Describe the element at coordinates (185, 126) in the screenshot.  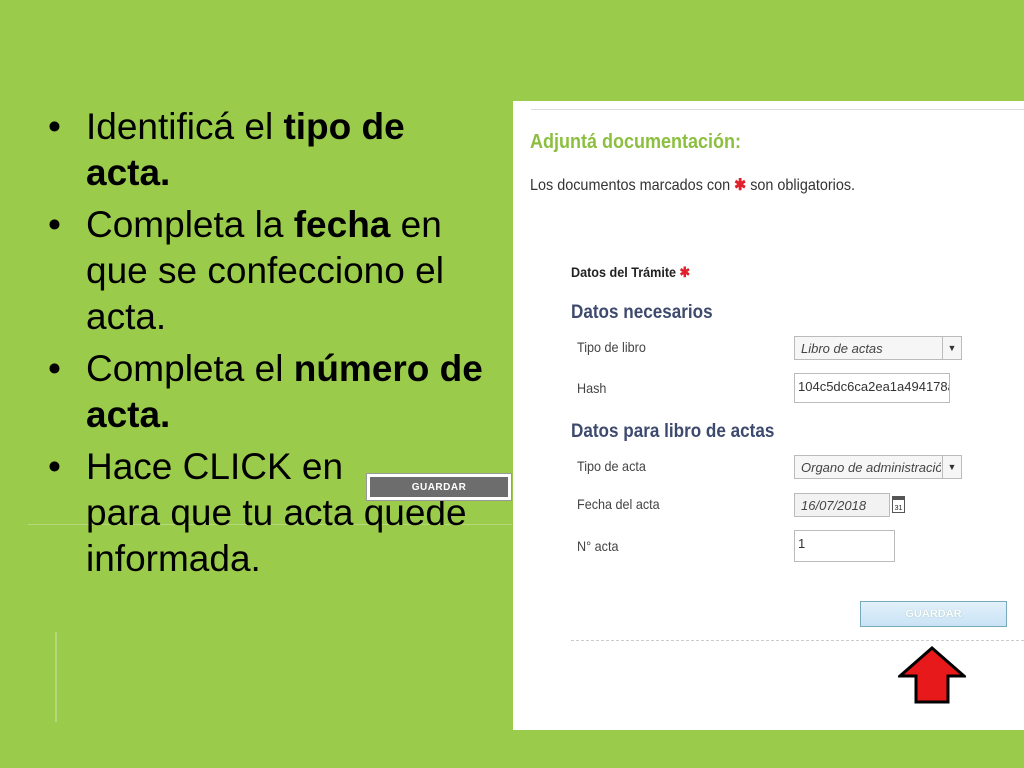
I see `bullet-text: Identificá el` at that location.